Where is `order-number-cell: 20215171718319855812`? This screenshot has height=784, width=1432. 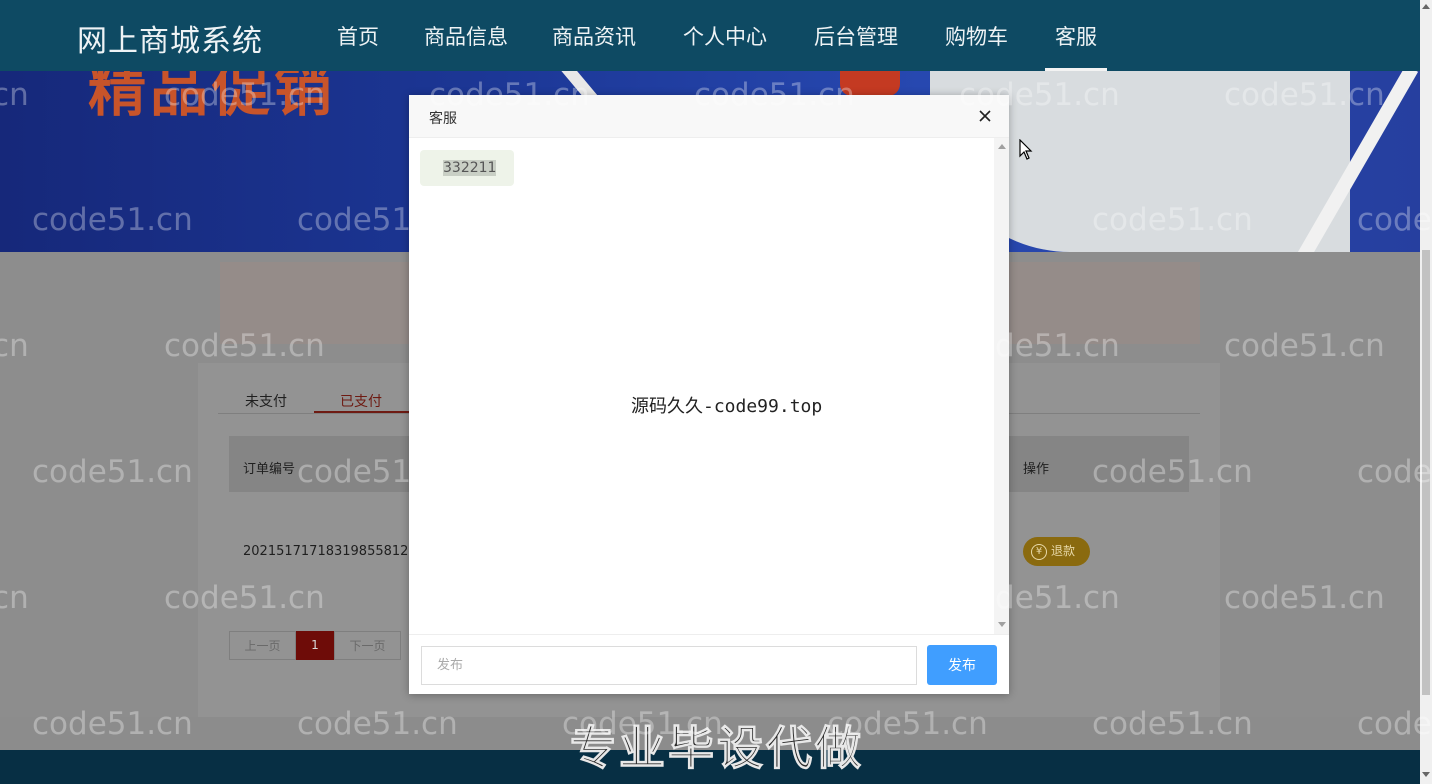
order-number-cell: 20215171718319855812 is located at coordinates (326, 551).